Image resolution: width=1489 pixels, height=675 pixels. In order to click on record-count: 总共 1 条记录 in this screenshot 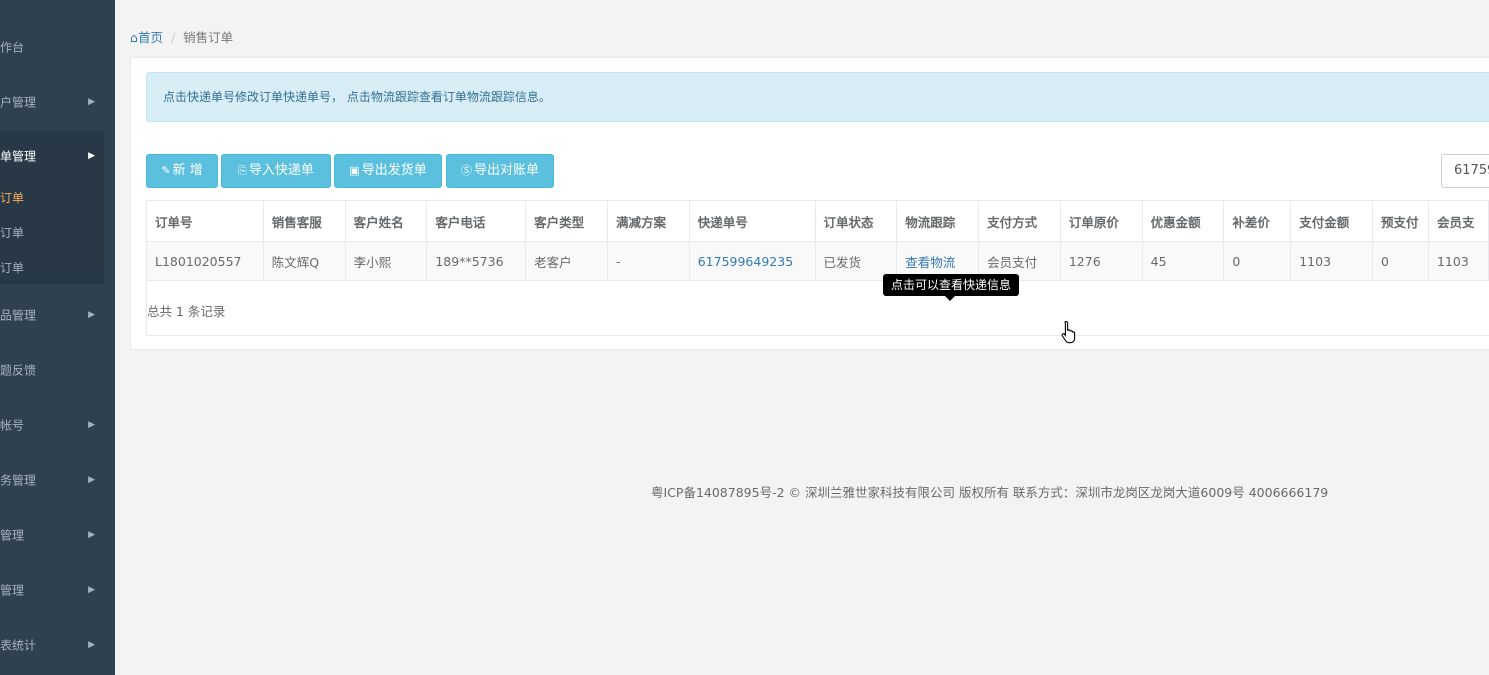, I will do `click(186, 311)`.